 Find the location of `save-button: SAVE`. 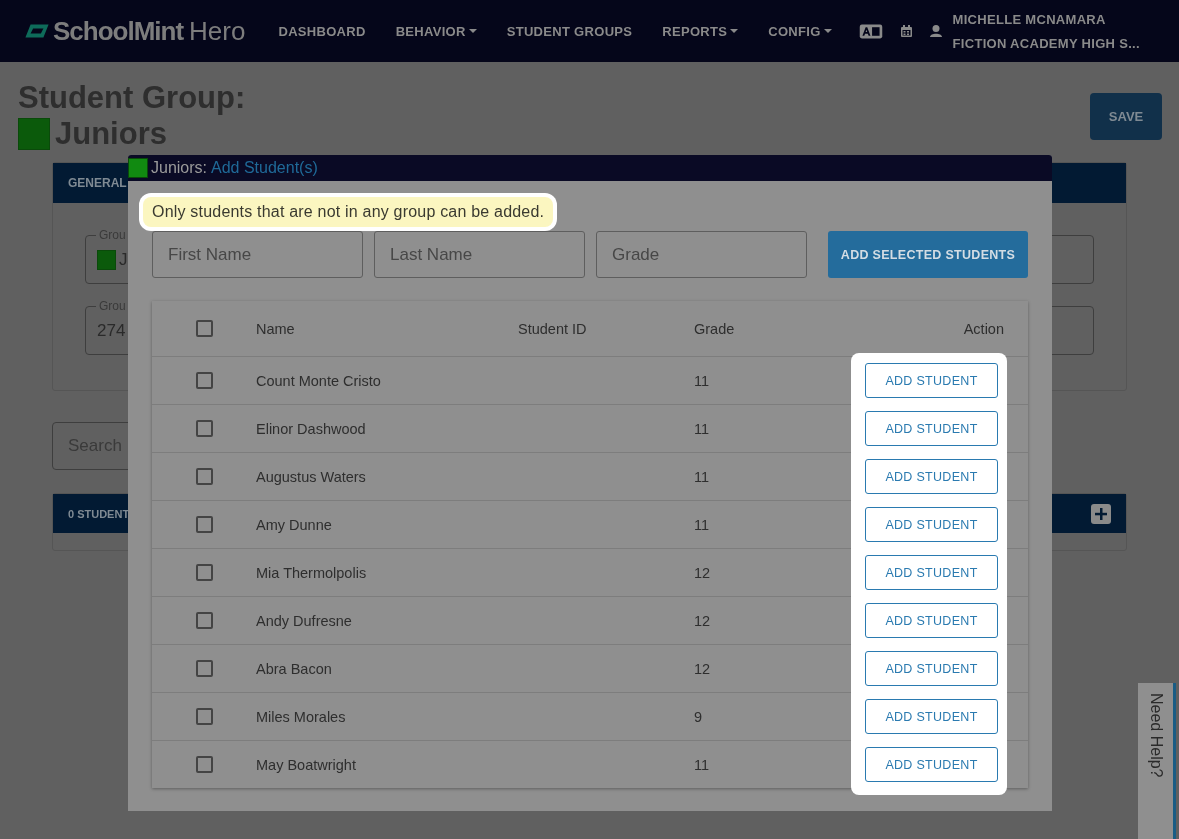

save-button: SAVE is located at coordinates (1126, 116).